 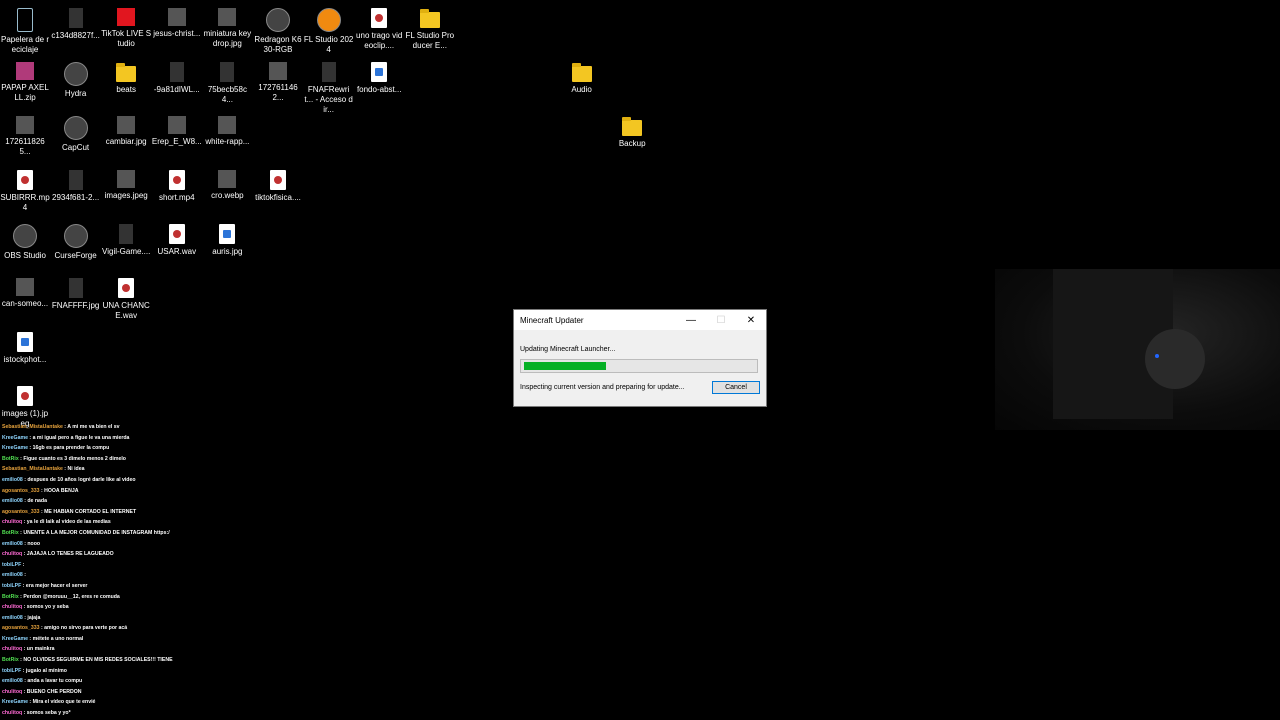 I want to click on desktop-icon: CurseForge, so click(x=76, y=240).